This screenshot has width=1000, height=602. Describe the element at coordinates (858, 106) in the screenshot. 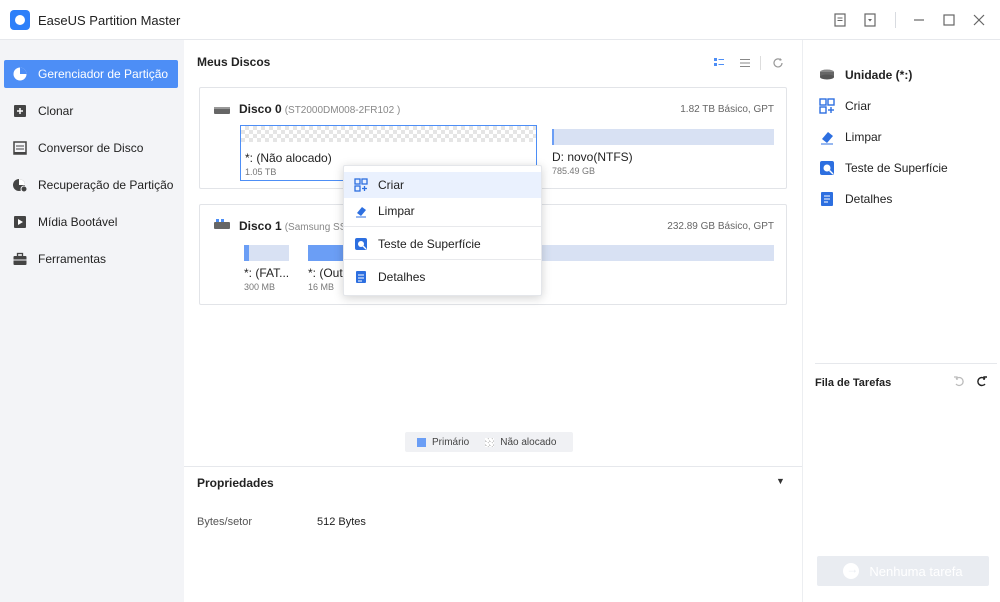

I see `action-label: Criar` at that location.